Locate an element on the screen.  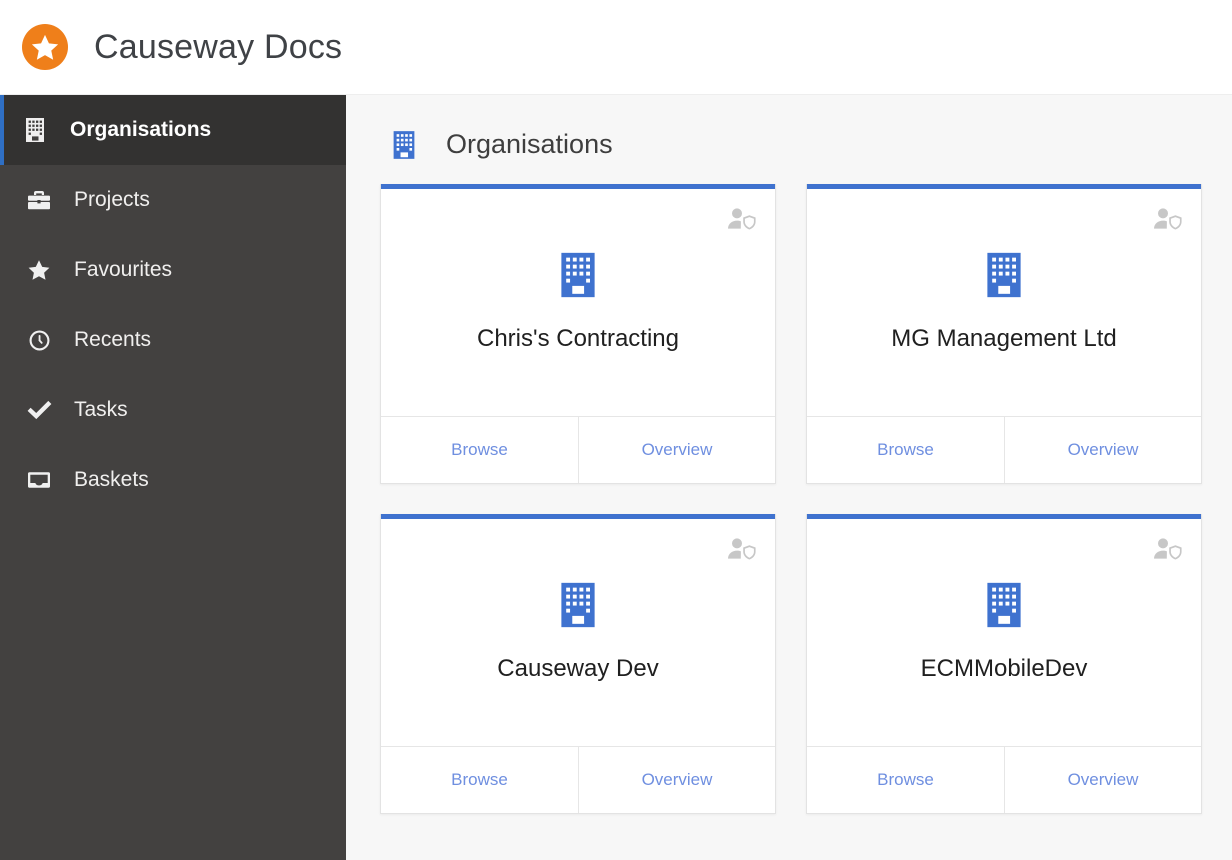
organisation-card: Chris's Contracting Browse Overview is located at coordinates (578, 334).